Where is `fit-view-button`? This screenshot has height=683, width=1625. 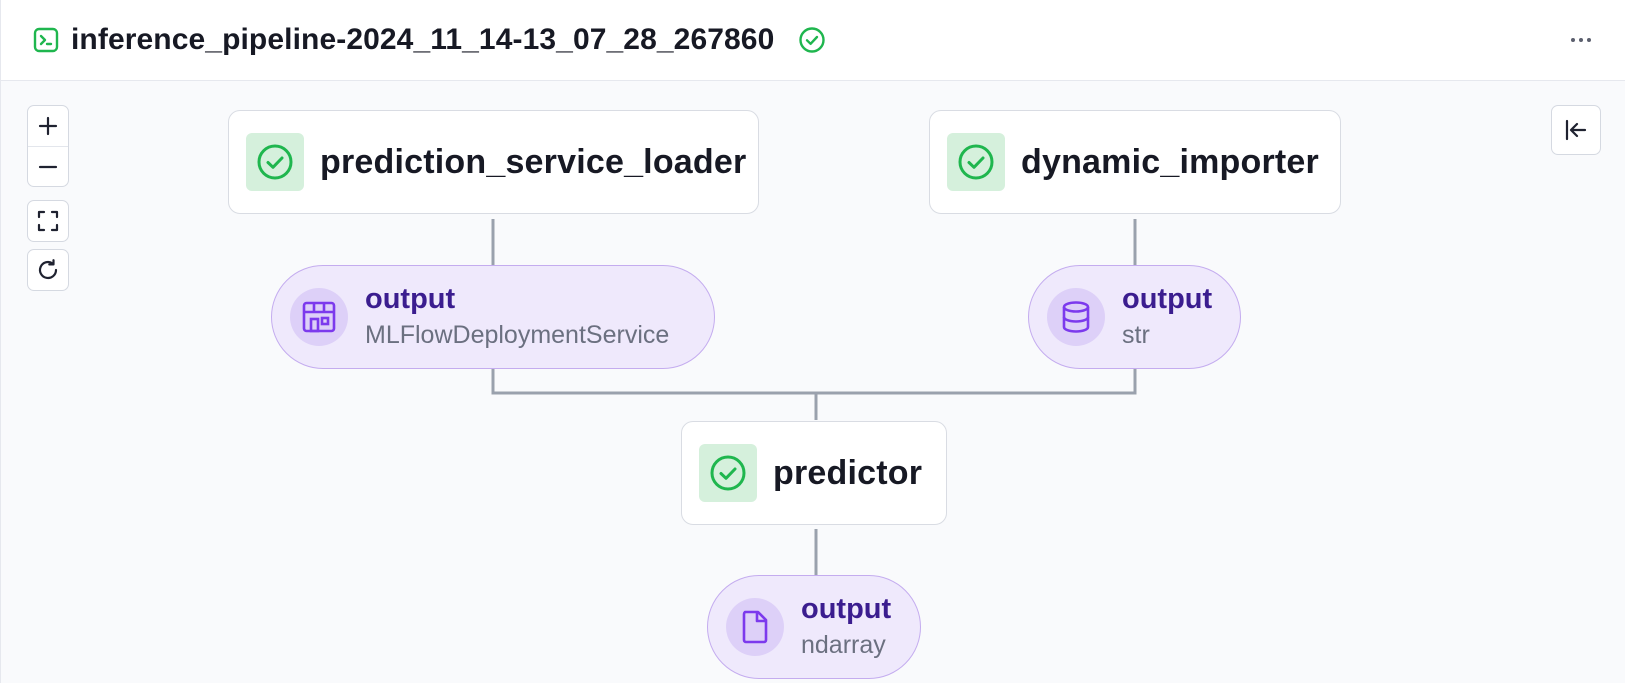
fit-view-button is located at coordinates (48, 221).